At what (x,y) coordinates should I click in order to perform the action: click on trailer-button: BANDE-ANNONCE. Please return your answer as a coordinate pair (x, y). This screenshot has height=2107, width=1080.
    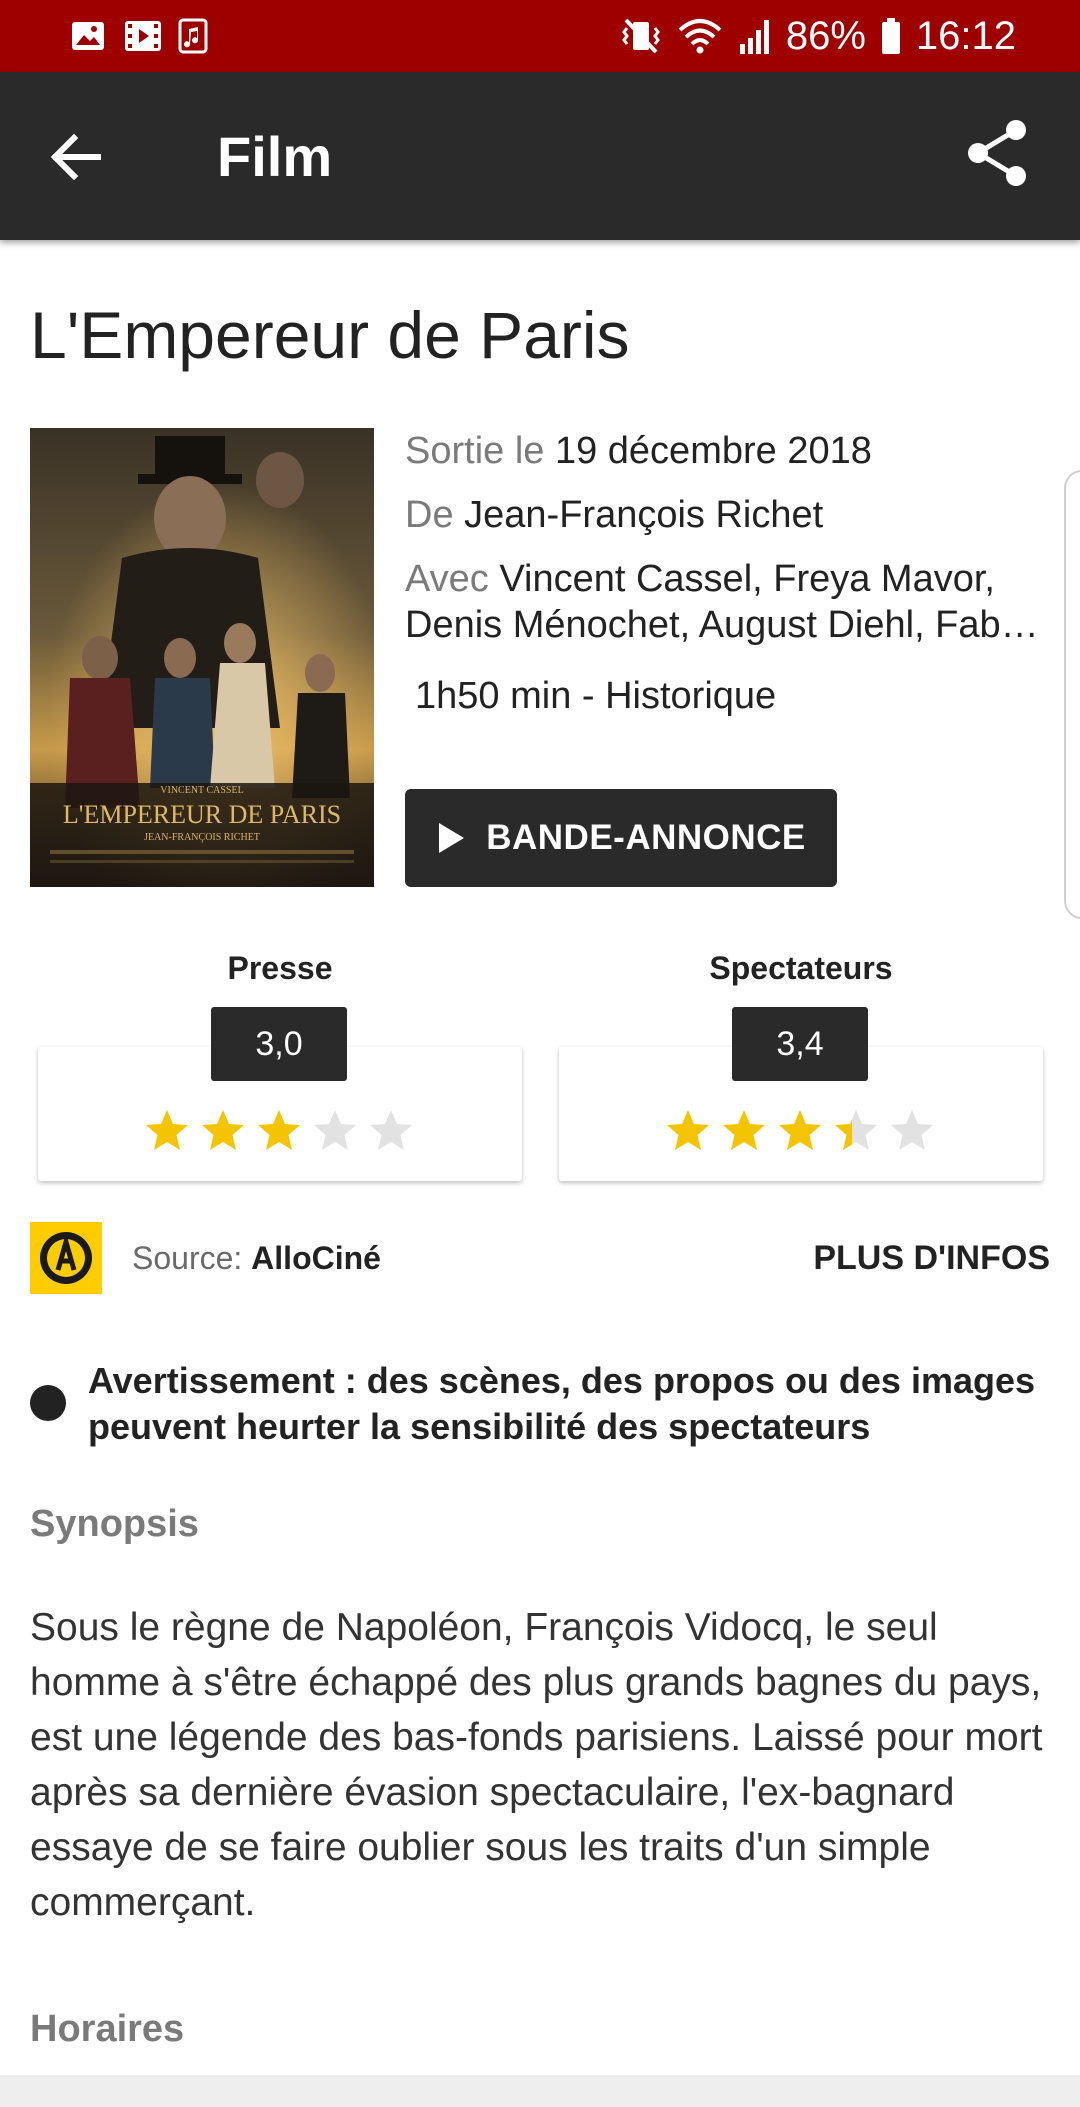
    Looking at the image, I should click on (621, 838).